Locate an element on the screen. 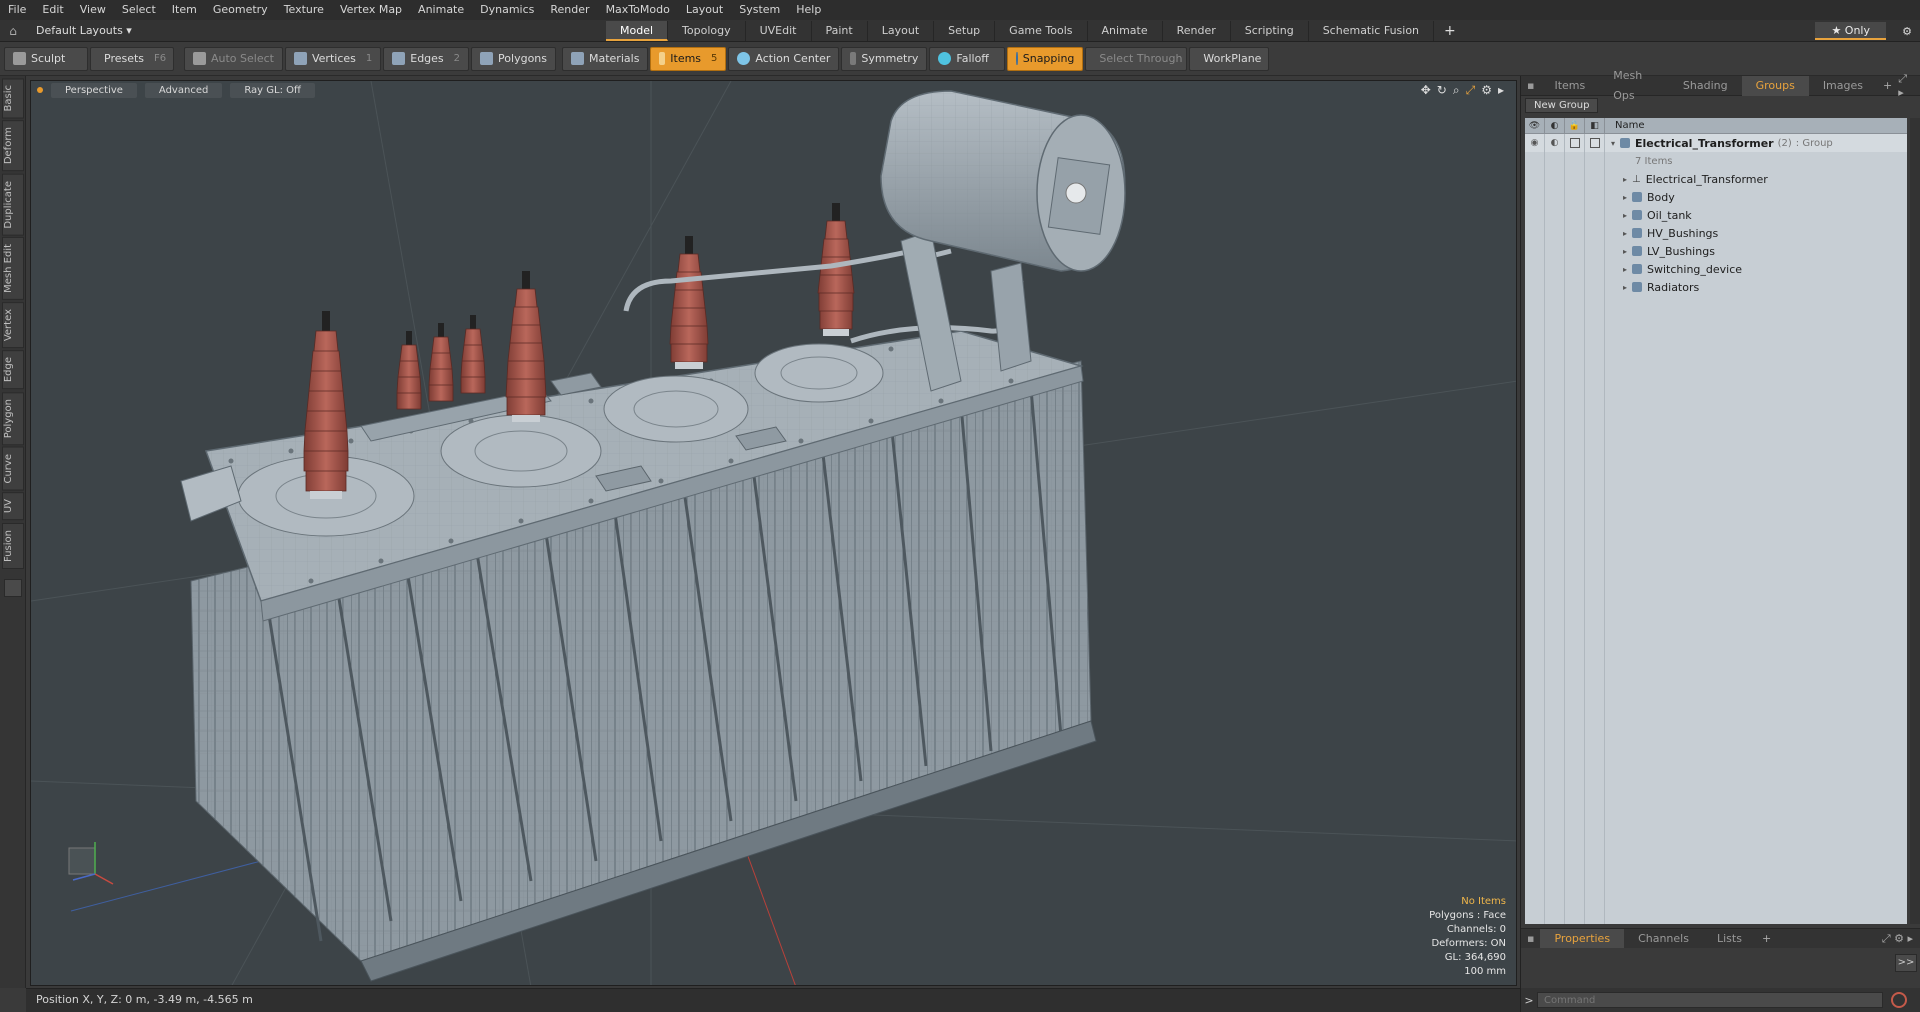 This screenshot has width=1920, height=1012. vertices-button: Vertices 1 is located at coordinates (333, 58).